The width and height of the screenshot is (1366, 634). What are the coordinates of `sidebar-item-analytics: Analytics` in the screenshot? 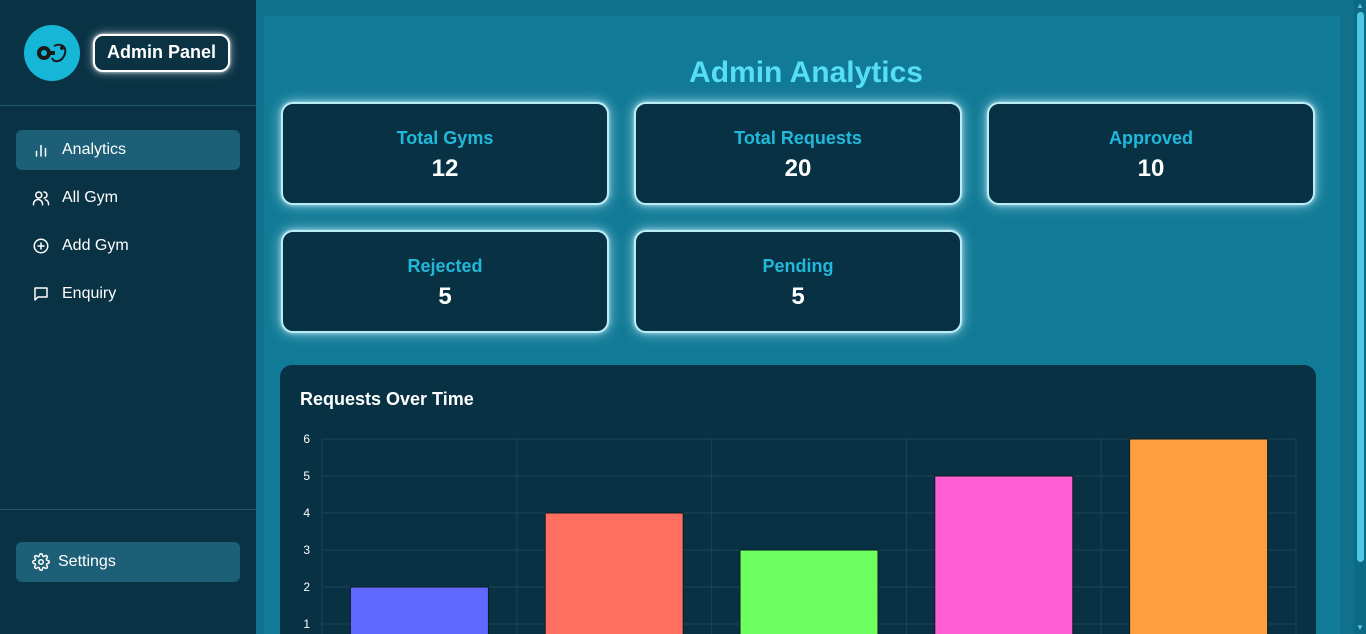 It's located at (128, 150).